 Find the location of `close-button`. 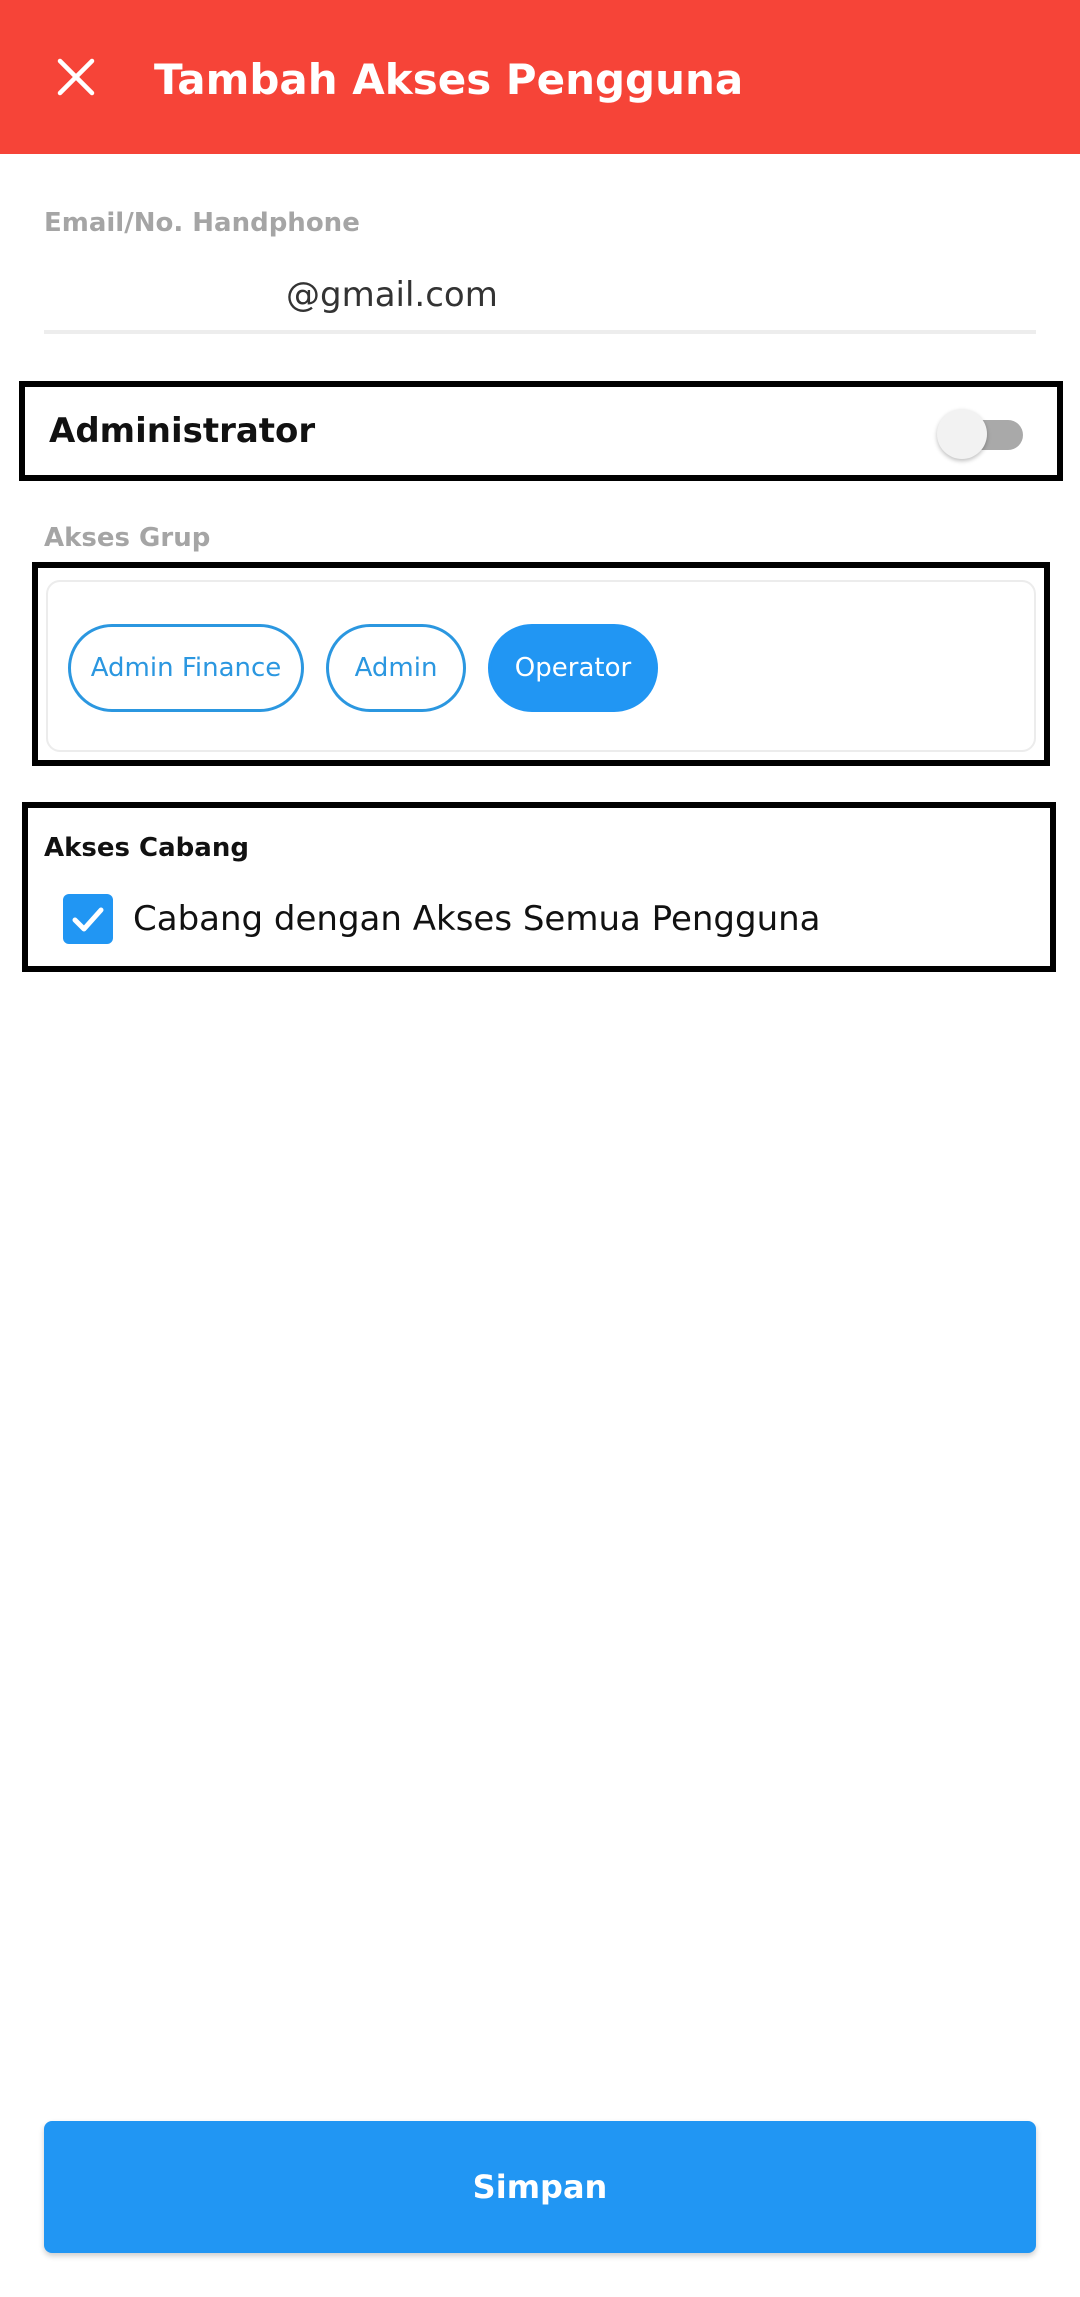

close-button is located at coordinates (76, 77).